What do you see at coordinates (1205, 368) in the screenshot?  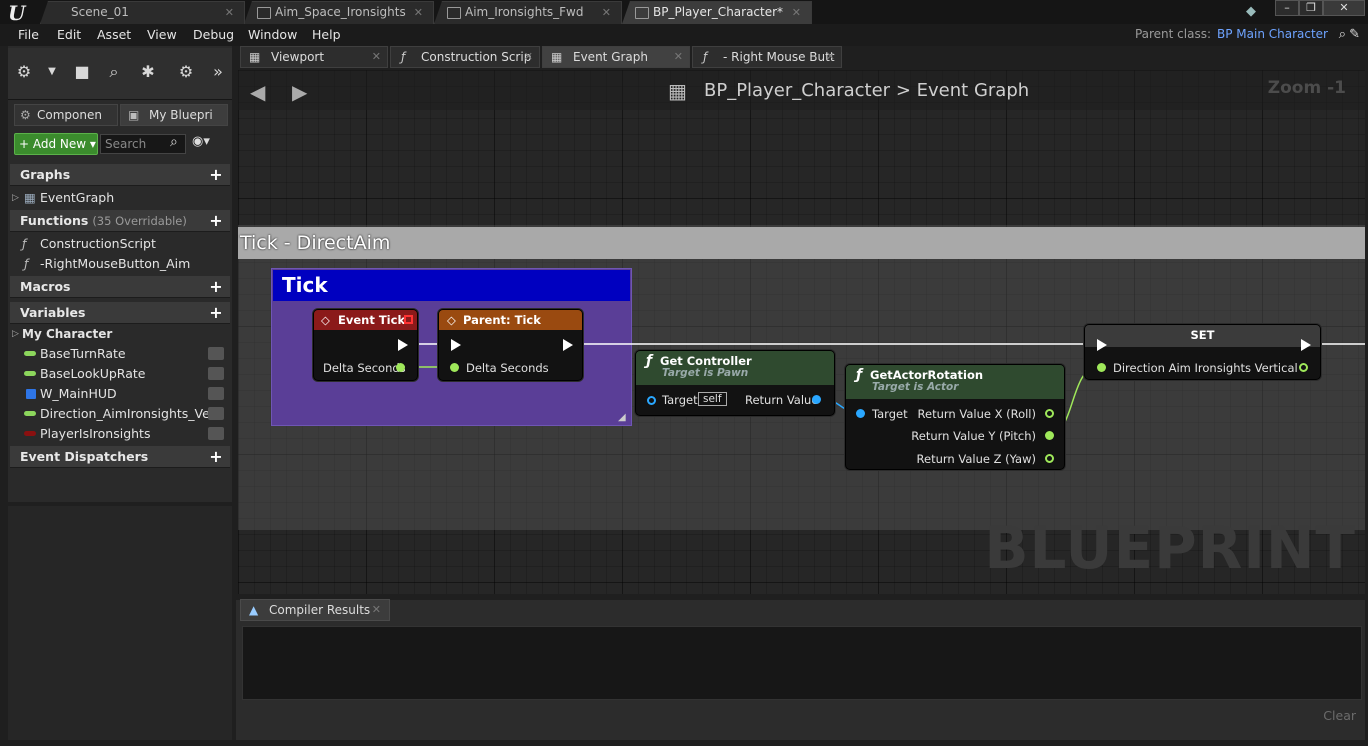 I see `pin-label: Direction Aim Ironsights Vertical` at bounding box center [1205, 368].